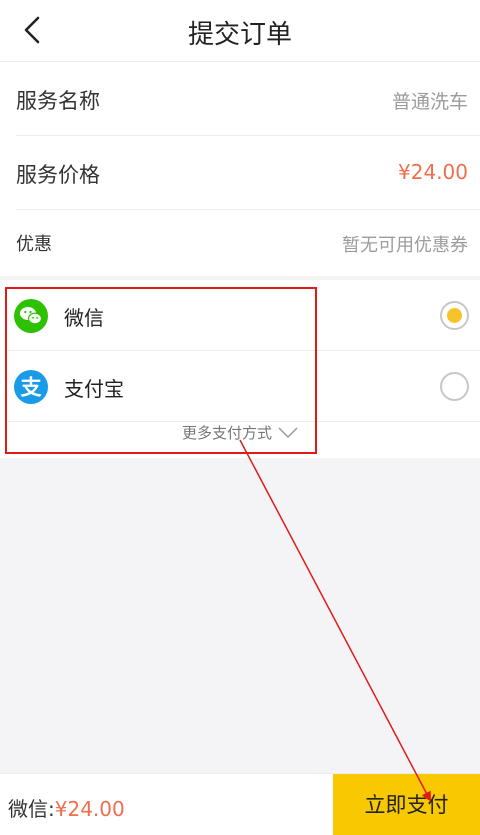  I want to click on service-name-row: 服务名称 普通洗车, so click(248, 99).